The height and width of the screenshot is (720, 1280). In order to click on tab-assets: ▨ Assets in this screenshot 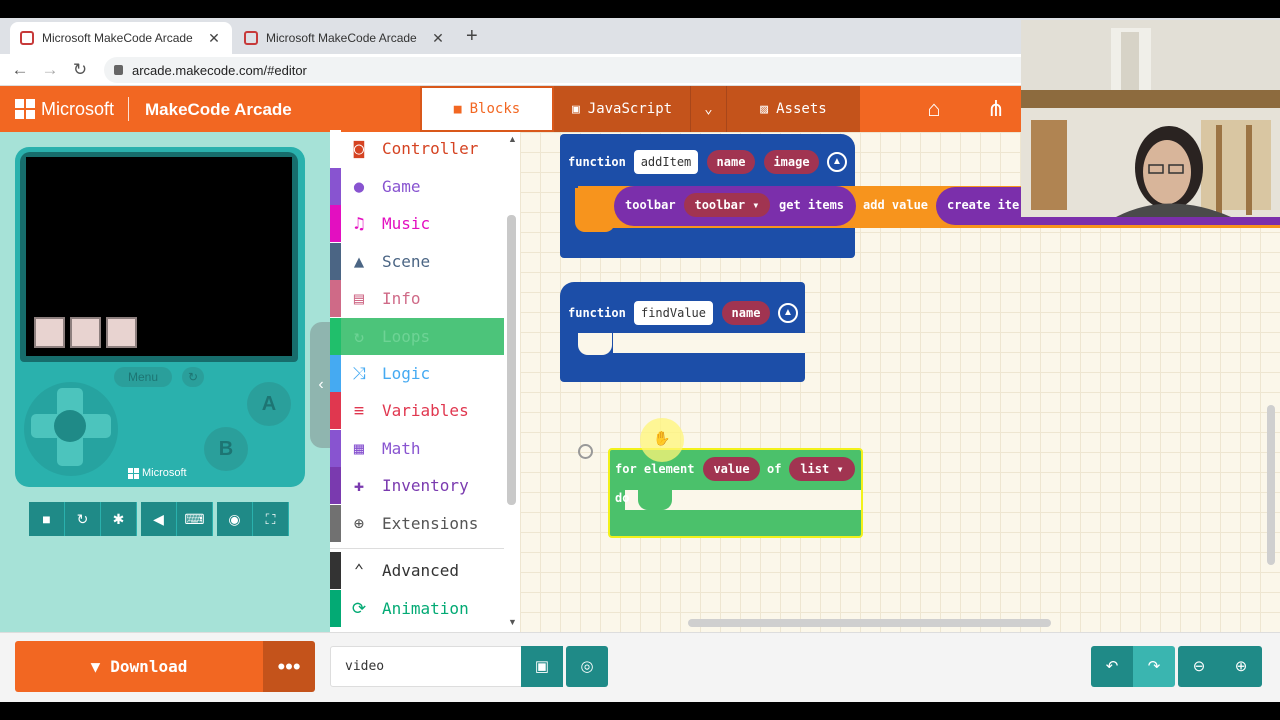, I will do `click(793, 109)`.